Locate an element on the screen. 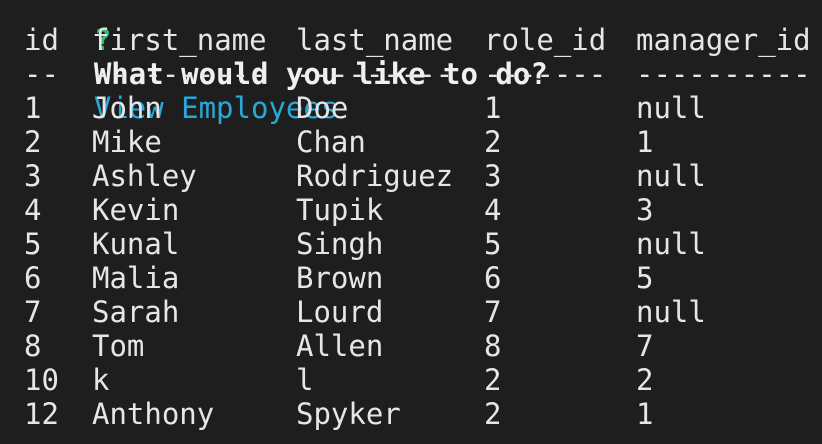 The image size is (822, 444). table-row: 3 Ashley Rodriguez 3 null is located at coordinates (365, 176).